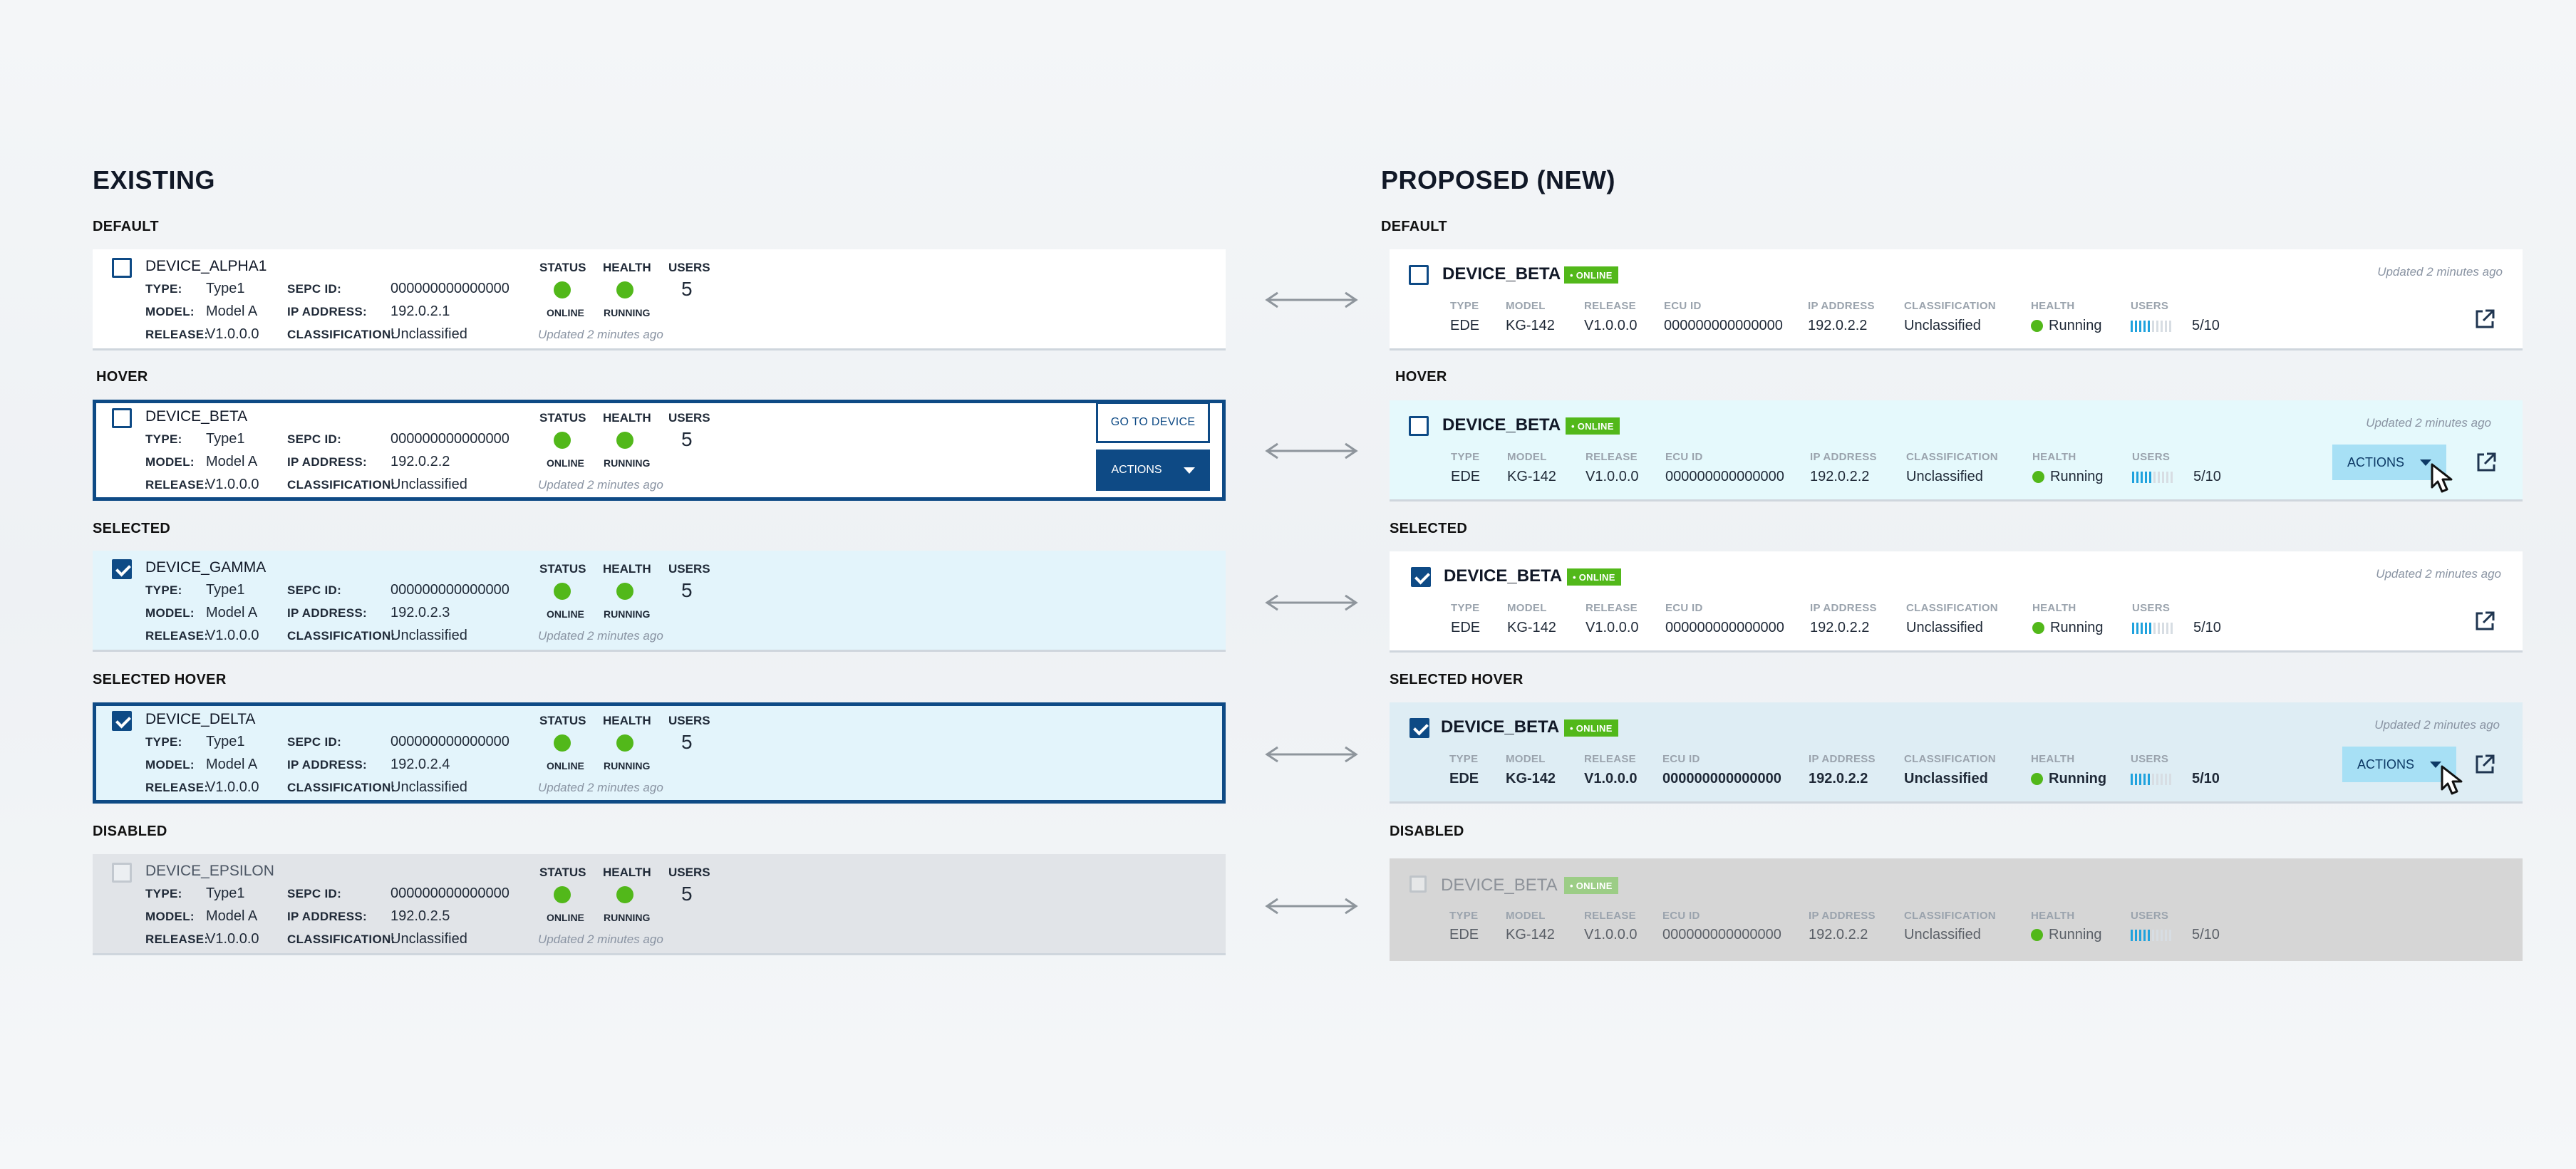 This screenshot has height=1169, width=2576. Describe the element at coordinates (2038, 477) in the screenshot. I see `health-dot-icon` at that location.